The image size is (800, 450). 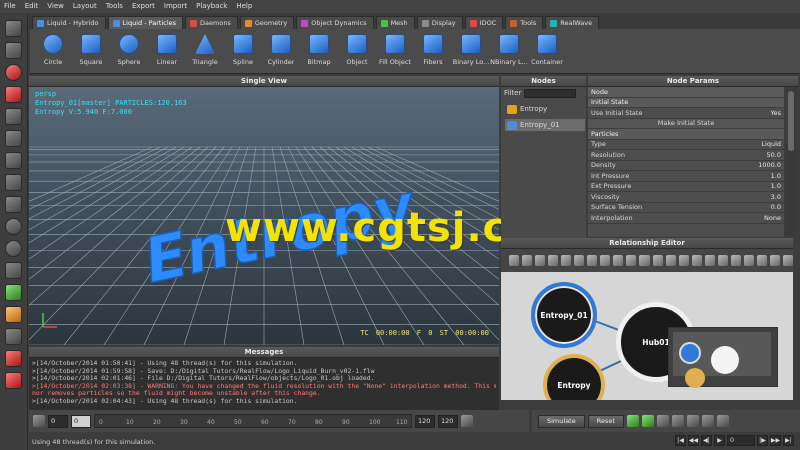 I want to click on move-tool-icon, so click(x=13, y=50).